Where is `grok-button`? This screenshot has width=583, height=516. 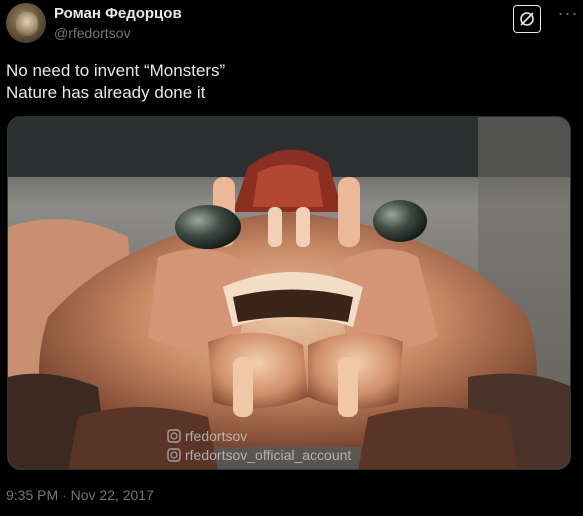
grok-button is located at coordinates (527, 19).